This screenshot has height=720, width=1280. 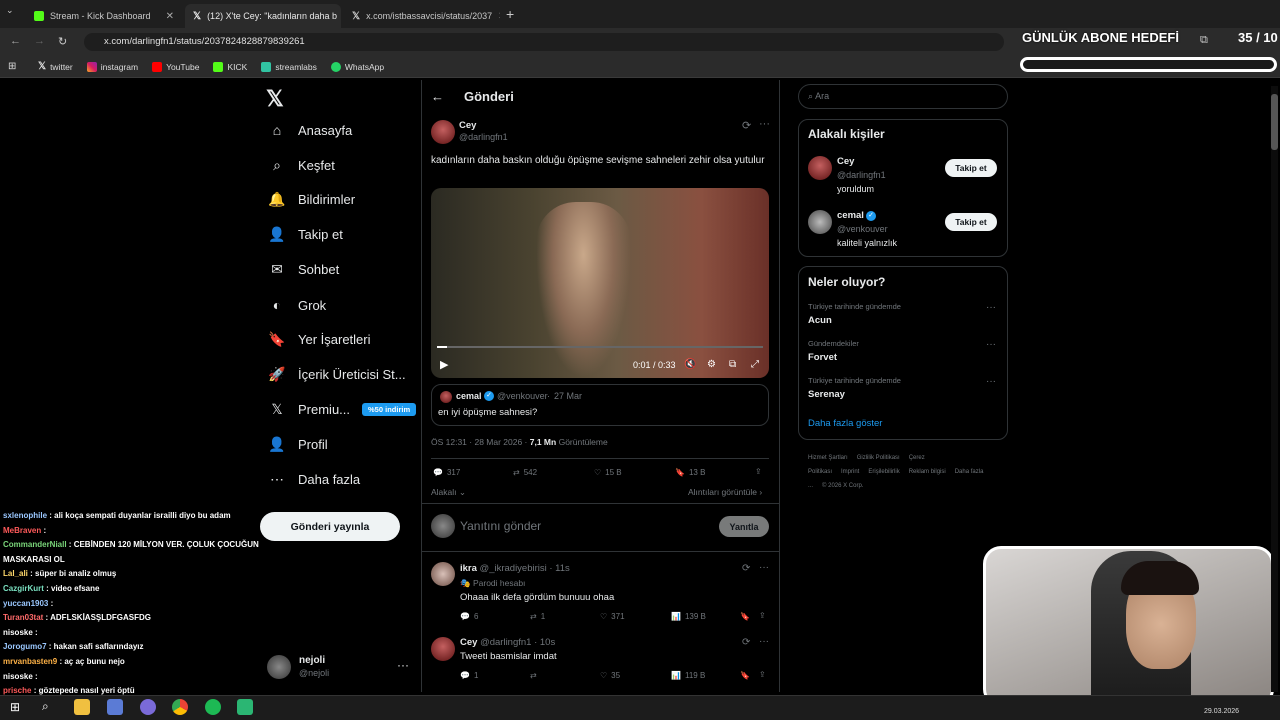 I want to click on like-action: ♡ 371, so click(x=612, y=616).